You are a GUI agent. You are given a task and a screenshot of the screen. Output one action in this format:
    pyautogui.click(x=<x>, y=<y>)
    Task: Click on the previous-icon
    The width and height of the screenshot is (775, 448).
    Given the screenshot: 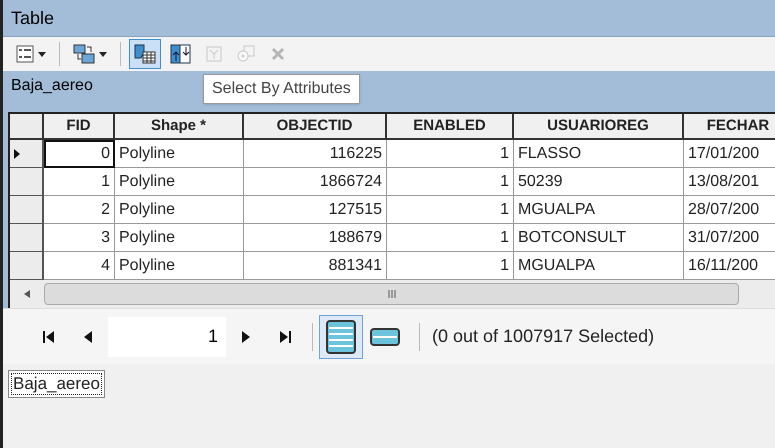 What is the action you would take?
    pyautogui.click(x=88, y=336)
    